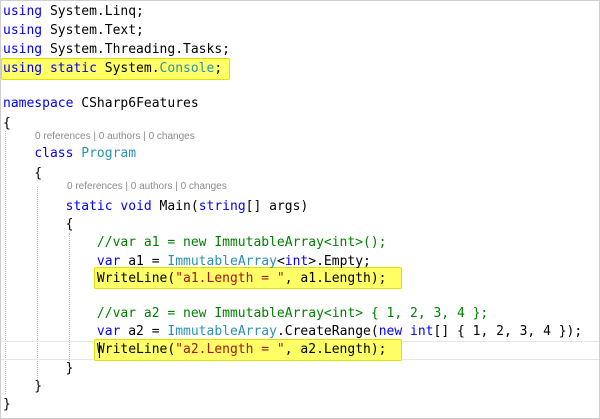  I want to click on code-line: WriteLine("a1.Length = ", a1.Length);, so click(300, 278).